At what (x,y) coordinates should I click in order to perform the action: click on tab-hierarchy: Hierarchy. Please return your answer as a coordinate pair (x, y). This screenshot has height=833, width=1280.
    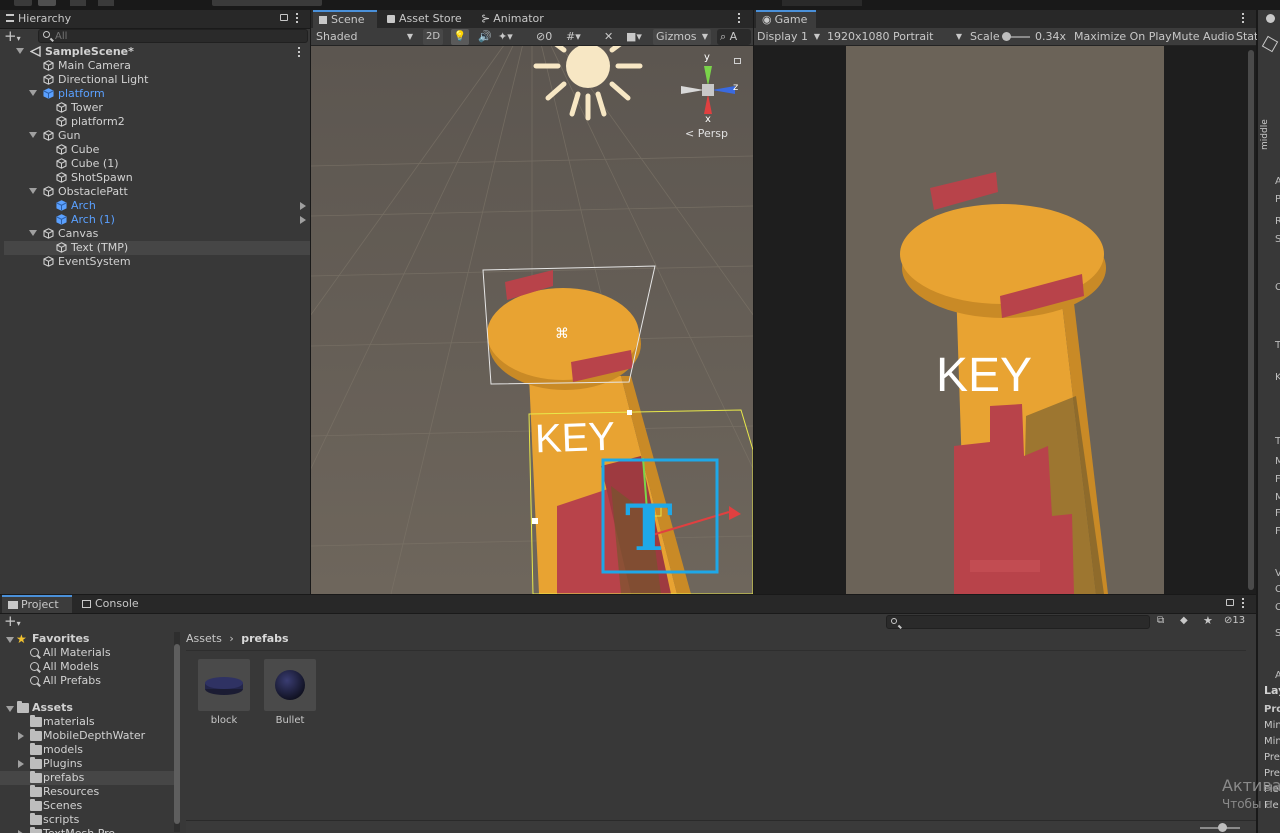
    Looking at the image, I should click on (38, 19).